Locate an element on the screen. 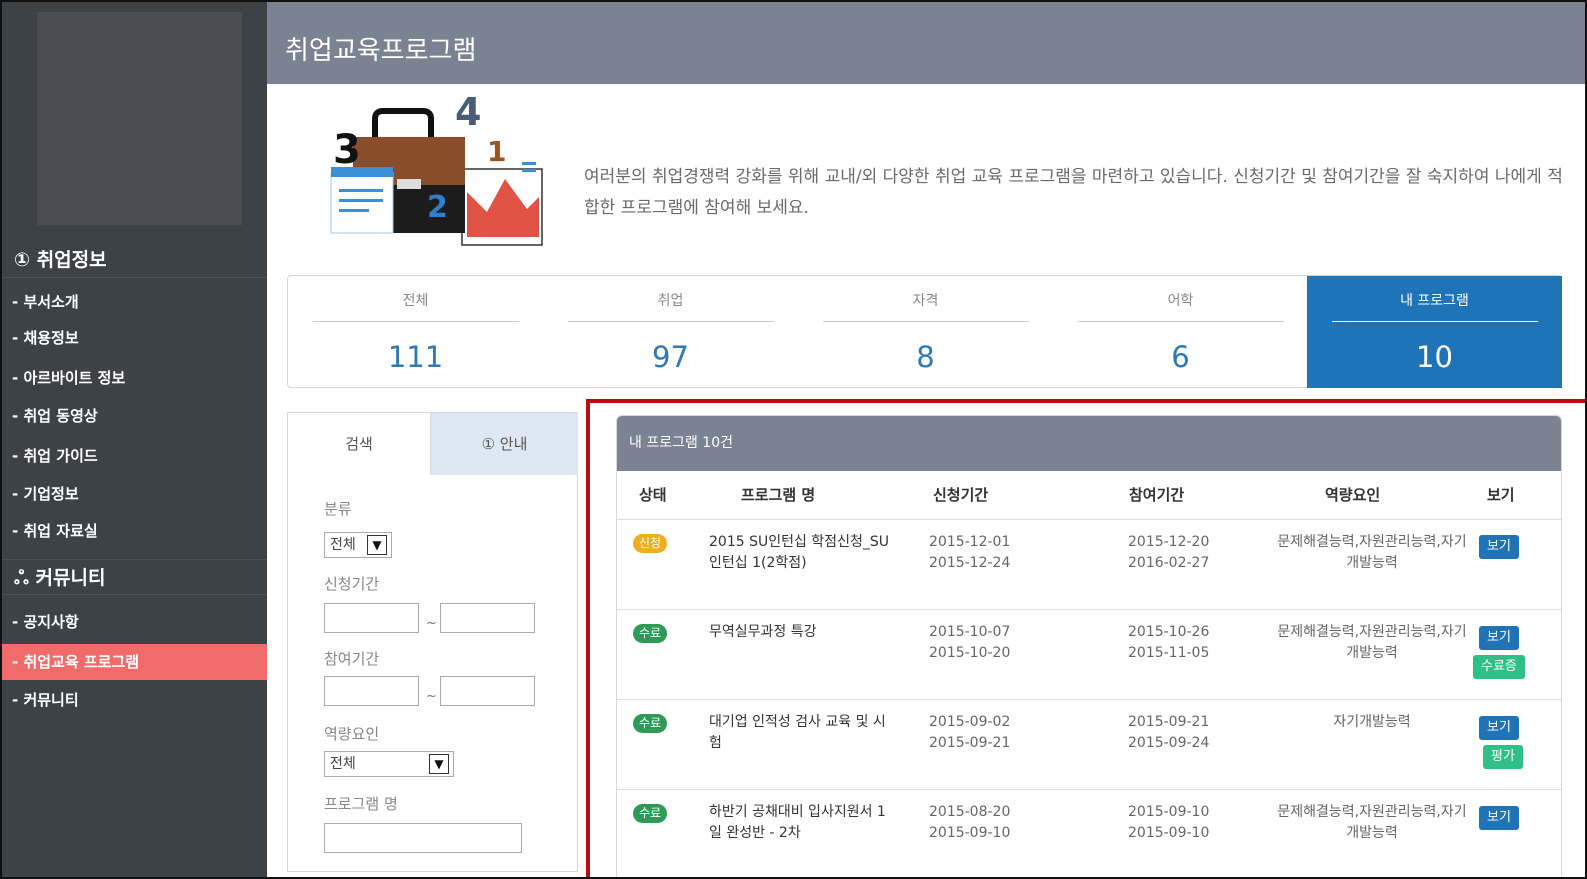  stat-language: 어학 6 is located at coordinates (1180, 332).